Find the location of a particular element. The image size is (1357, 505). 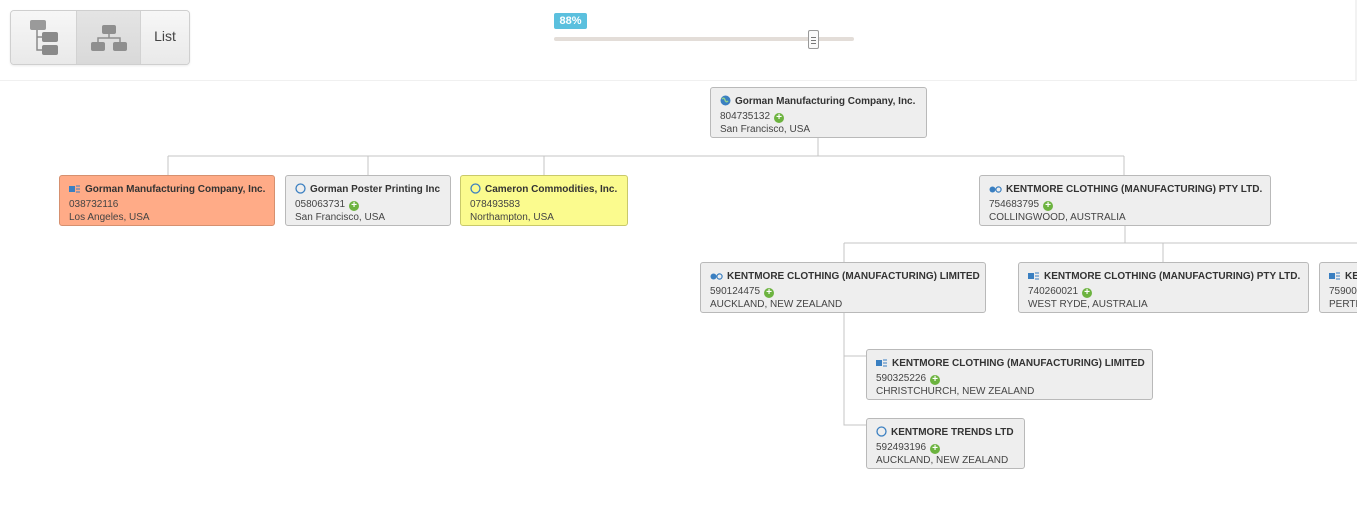

company-location: Los Angeles, USA is located at coordinates (109, 217).